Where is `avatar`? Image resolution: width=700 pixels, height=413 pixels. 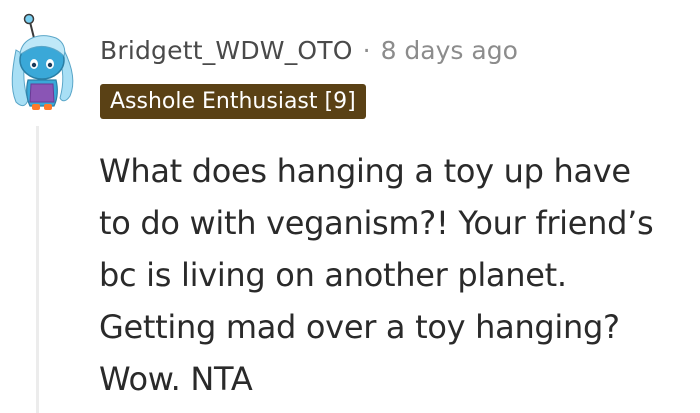 avatar is located at coordinates (42, 61).